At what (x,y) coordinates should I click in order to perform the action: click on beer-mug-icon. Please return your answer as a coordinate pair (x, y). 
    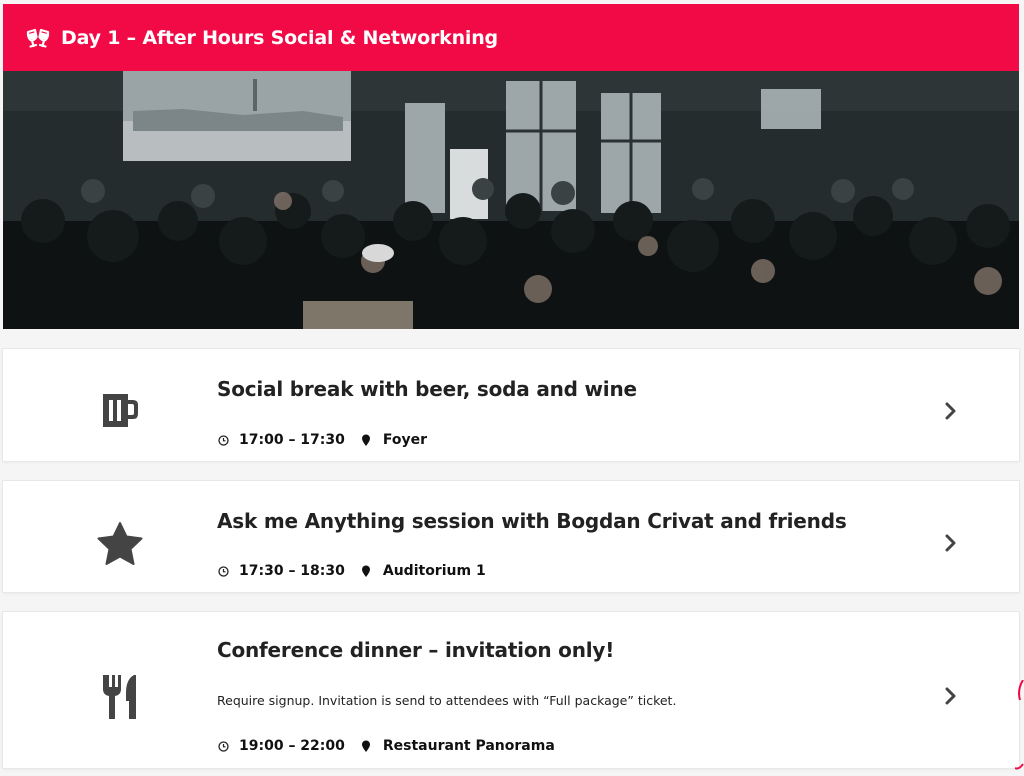
    Looking at the image, I should click on (120, 410).